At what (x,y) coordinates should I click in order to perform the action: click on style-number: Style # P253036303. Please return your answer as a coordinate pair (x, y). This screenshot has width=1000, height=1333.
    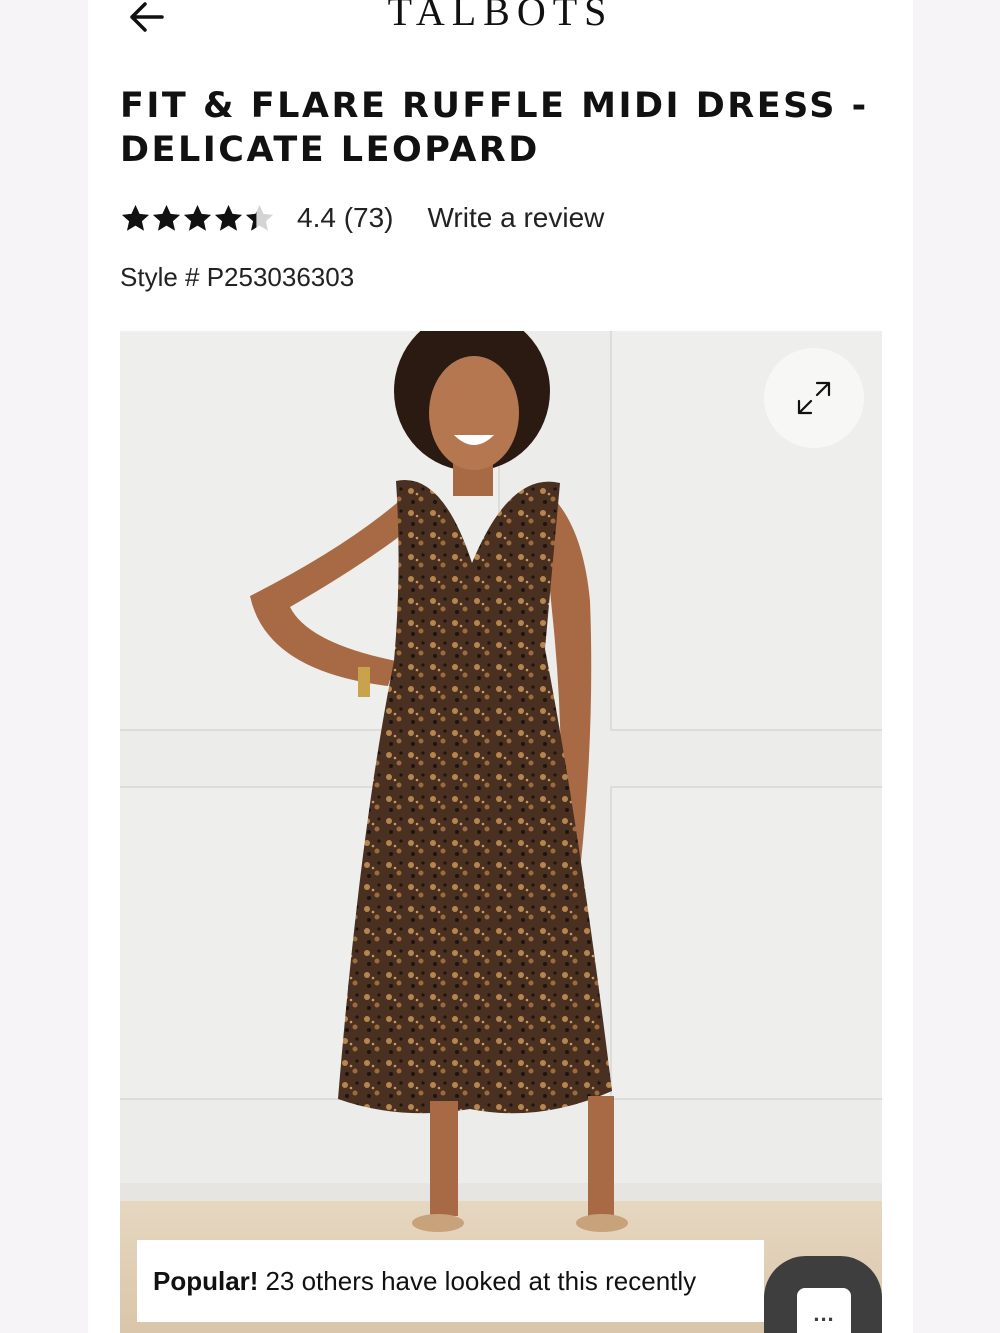
    Looking at the image, I should click on (237, 277).